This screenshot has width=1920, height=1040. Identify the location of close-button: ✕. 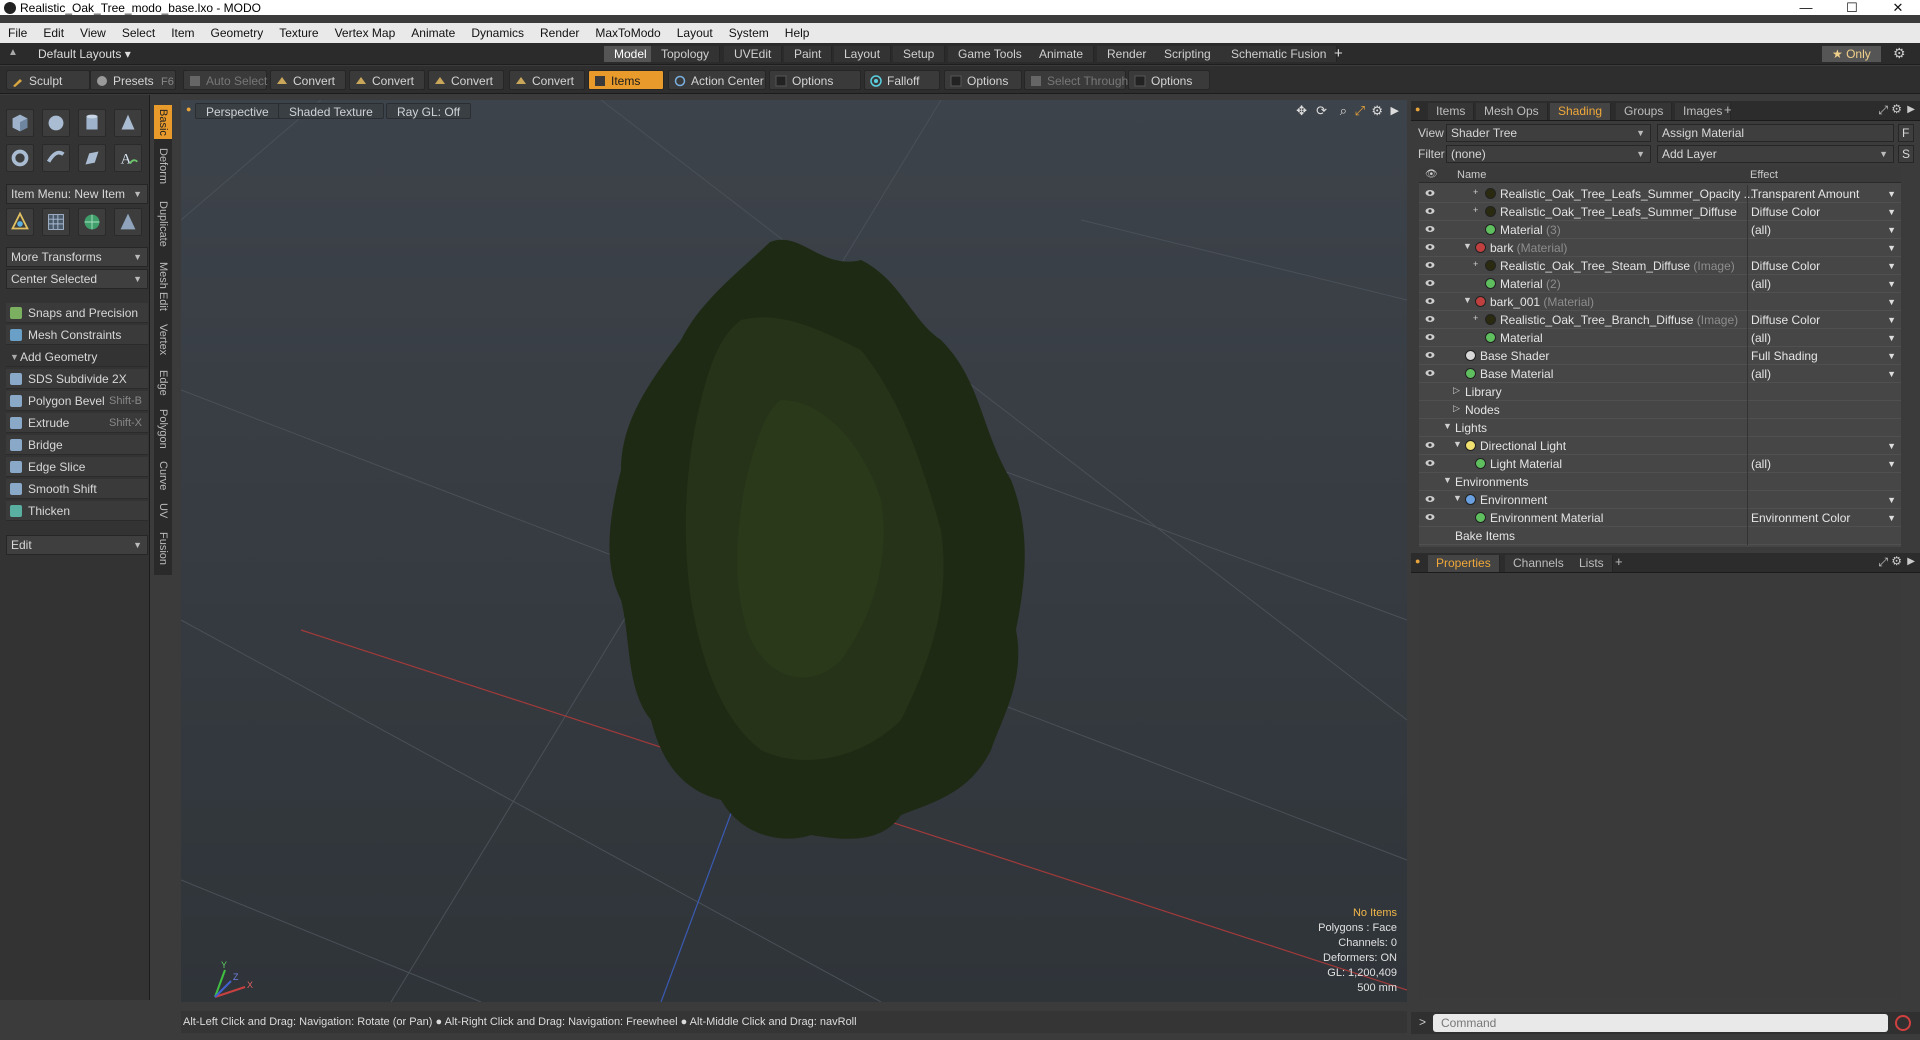
(1898, 7).